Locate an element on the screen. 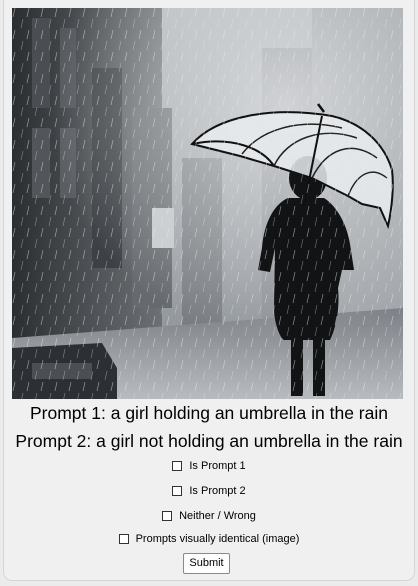 The width and height of the screenshot is (418, 586). submit-button: Submit is located at coordinates (206, 563).